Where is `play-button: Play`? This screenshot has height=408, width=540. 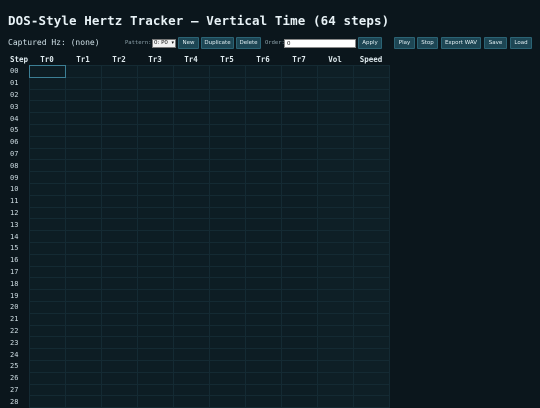
play-button: Play is located at coordinates (404, 43).